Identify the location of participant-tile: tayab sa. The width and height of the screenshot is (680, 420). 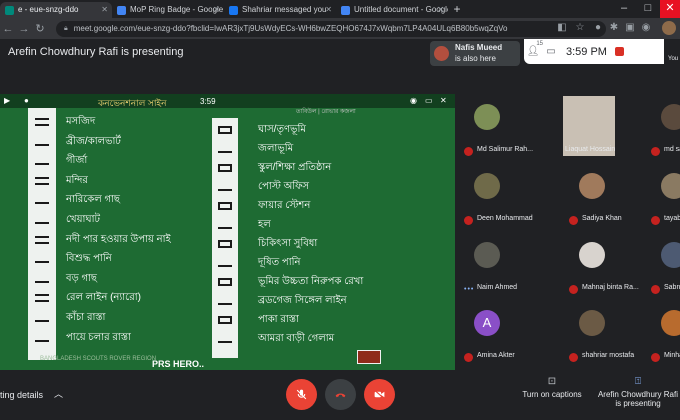
(662, 197).